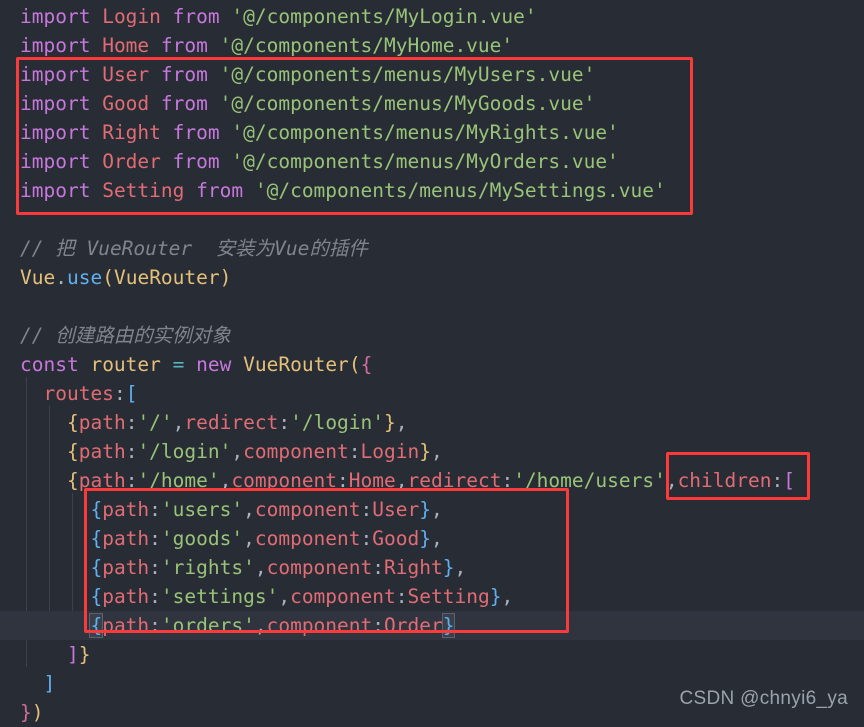  What do you see at coordinates (207, 567) in the screenshot?
I see `token-string: 'rights'` at bounding box center [207, 567].